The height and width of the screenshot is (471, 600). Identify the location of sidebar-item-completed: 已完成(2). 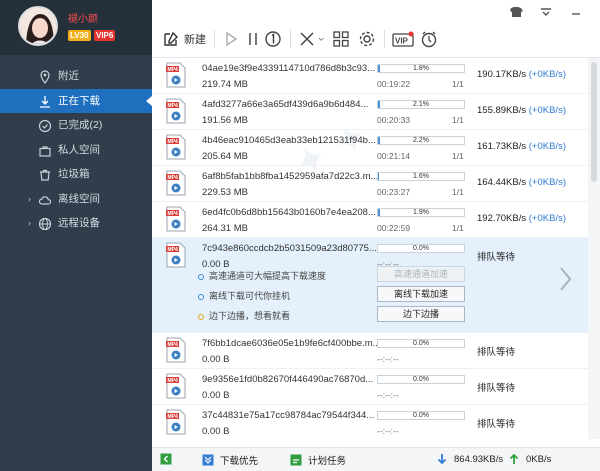
(76, 125).